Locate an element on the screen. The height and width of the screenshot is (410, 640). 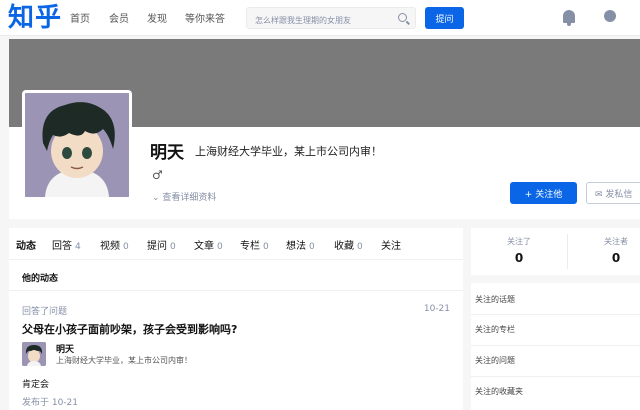
question-title: 父母在小孩子面前吵架，孩子会受到影响吗? is located at coordinates (129, 329).